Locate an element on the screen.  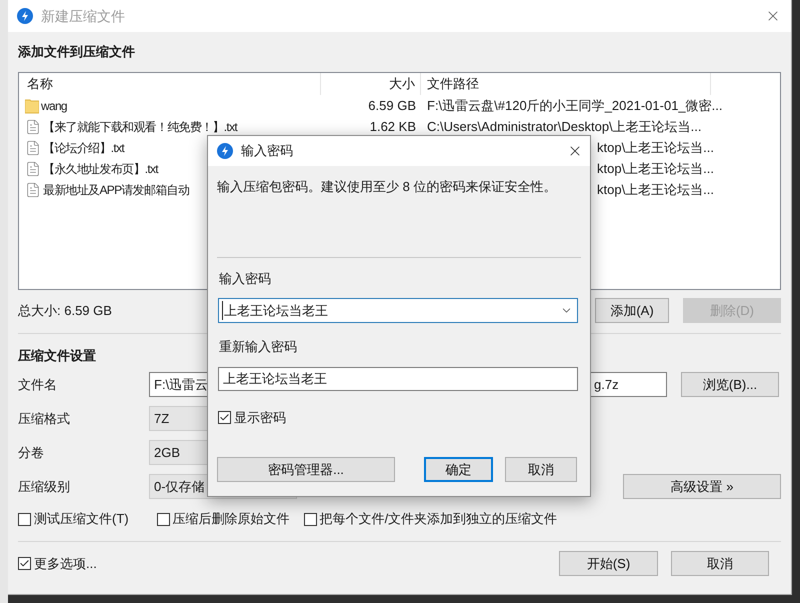
section-heading: 添加文件到压缩文件 is located at coordinates (77, 52).